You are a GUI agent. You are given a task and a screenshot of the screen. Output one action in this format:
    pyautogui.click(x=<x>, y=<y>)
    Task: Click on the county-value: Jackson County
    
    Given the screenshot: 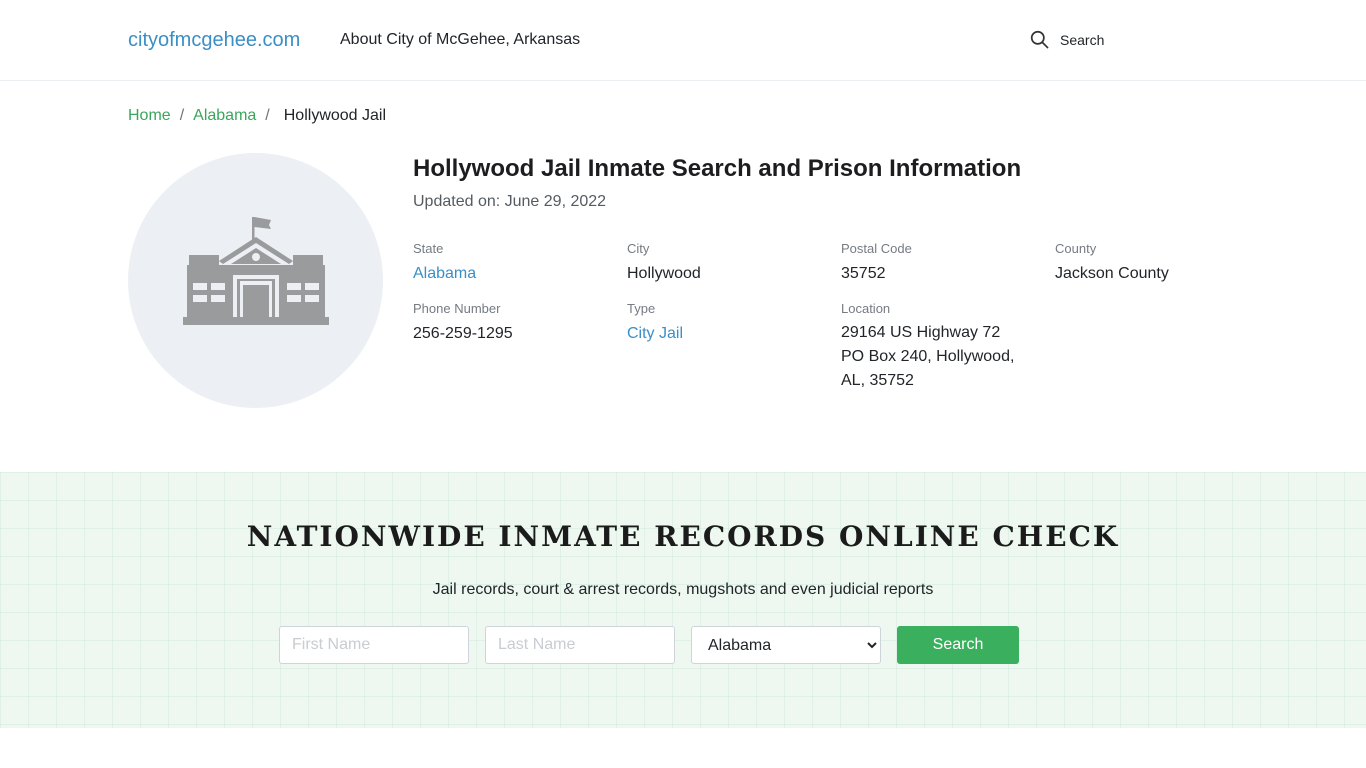 What is the action you would take?
    pyautogui.click(x=1112, y=273)
    